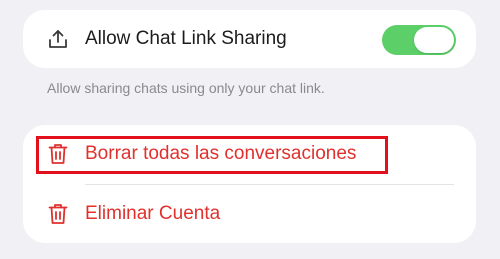 The width and height of the screenshot is (500, 259). I want to click on highlight-box, so click(212, 155).